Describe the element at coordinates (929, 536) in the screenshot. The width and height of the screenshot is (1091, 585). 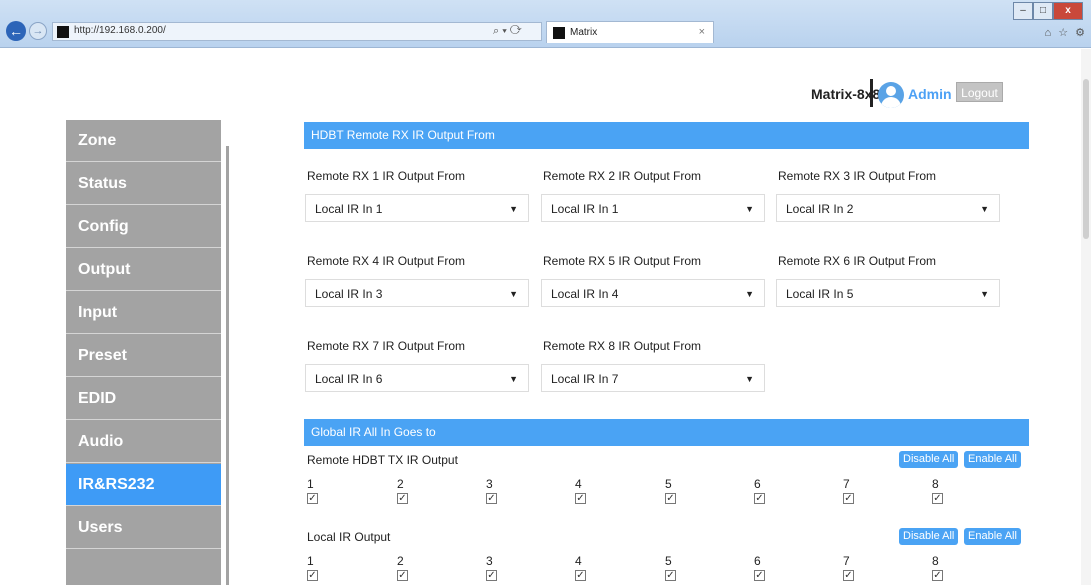
I see `local-ir-disable-all-button: Disable All` at that location.